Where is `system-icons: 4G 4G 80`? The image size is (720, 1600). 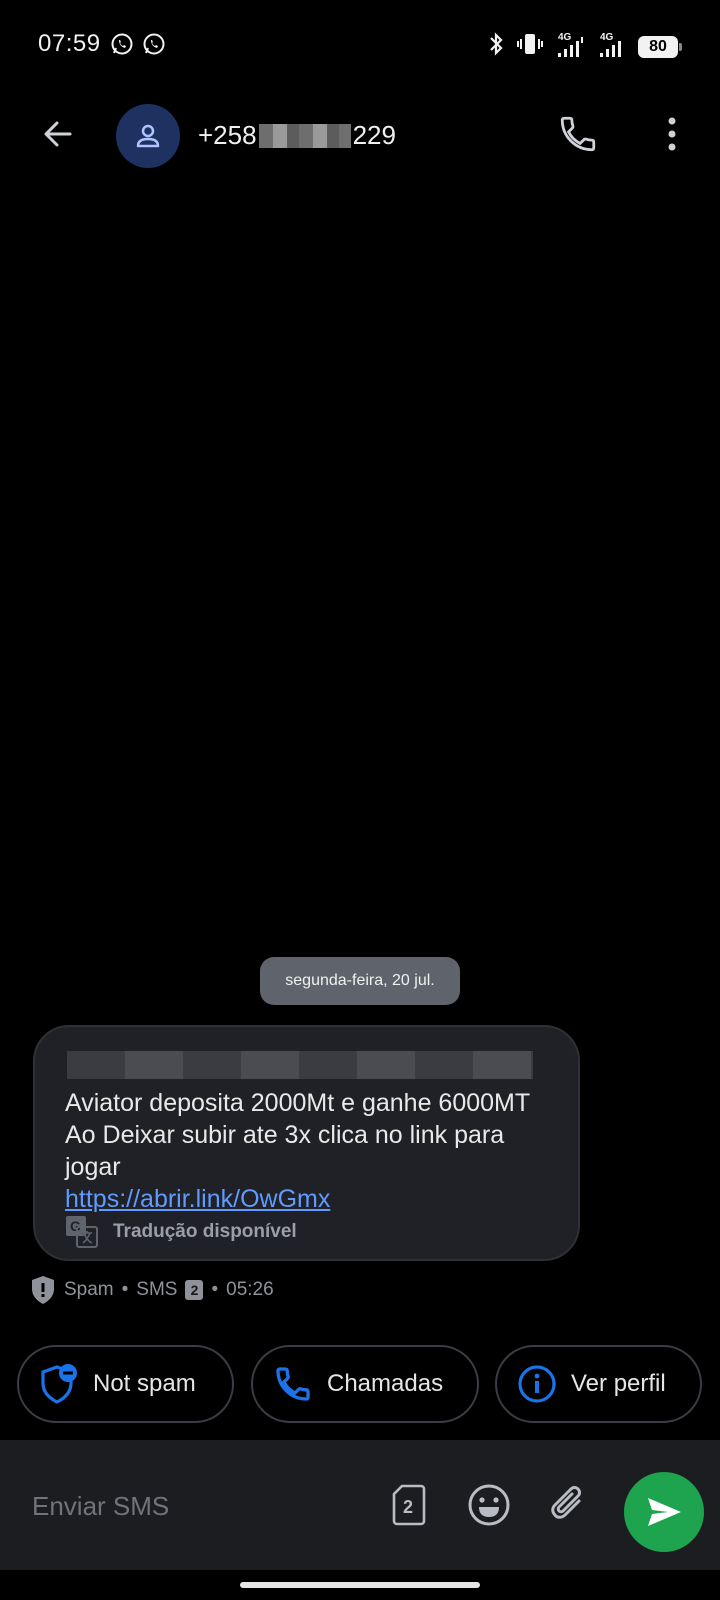
system-icons: 4G 4G 80 is located at coordinates (584, 46).